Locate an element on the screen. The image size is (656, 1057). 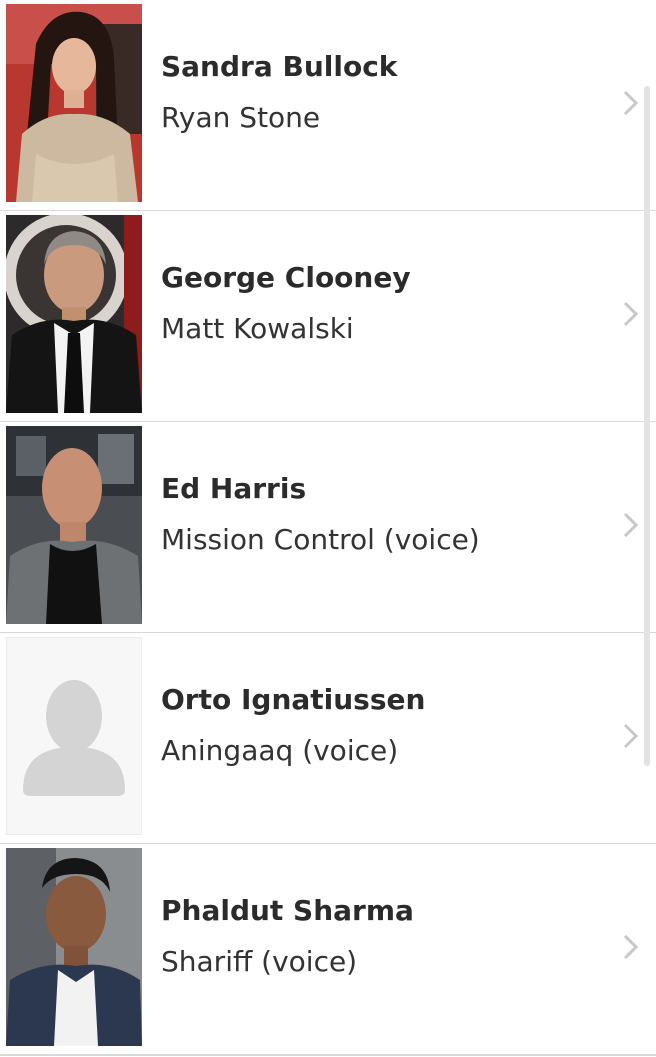
actor-name: Sandra Bullock is located at coordinates (279, 66).